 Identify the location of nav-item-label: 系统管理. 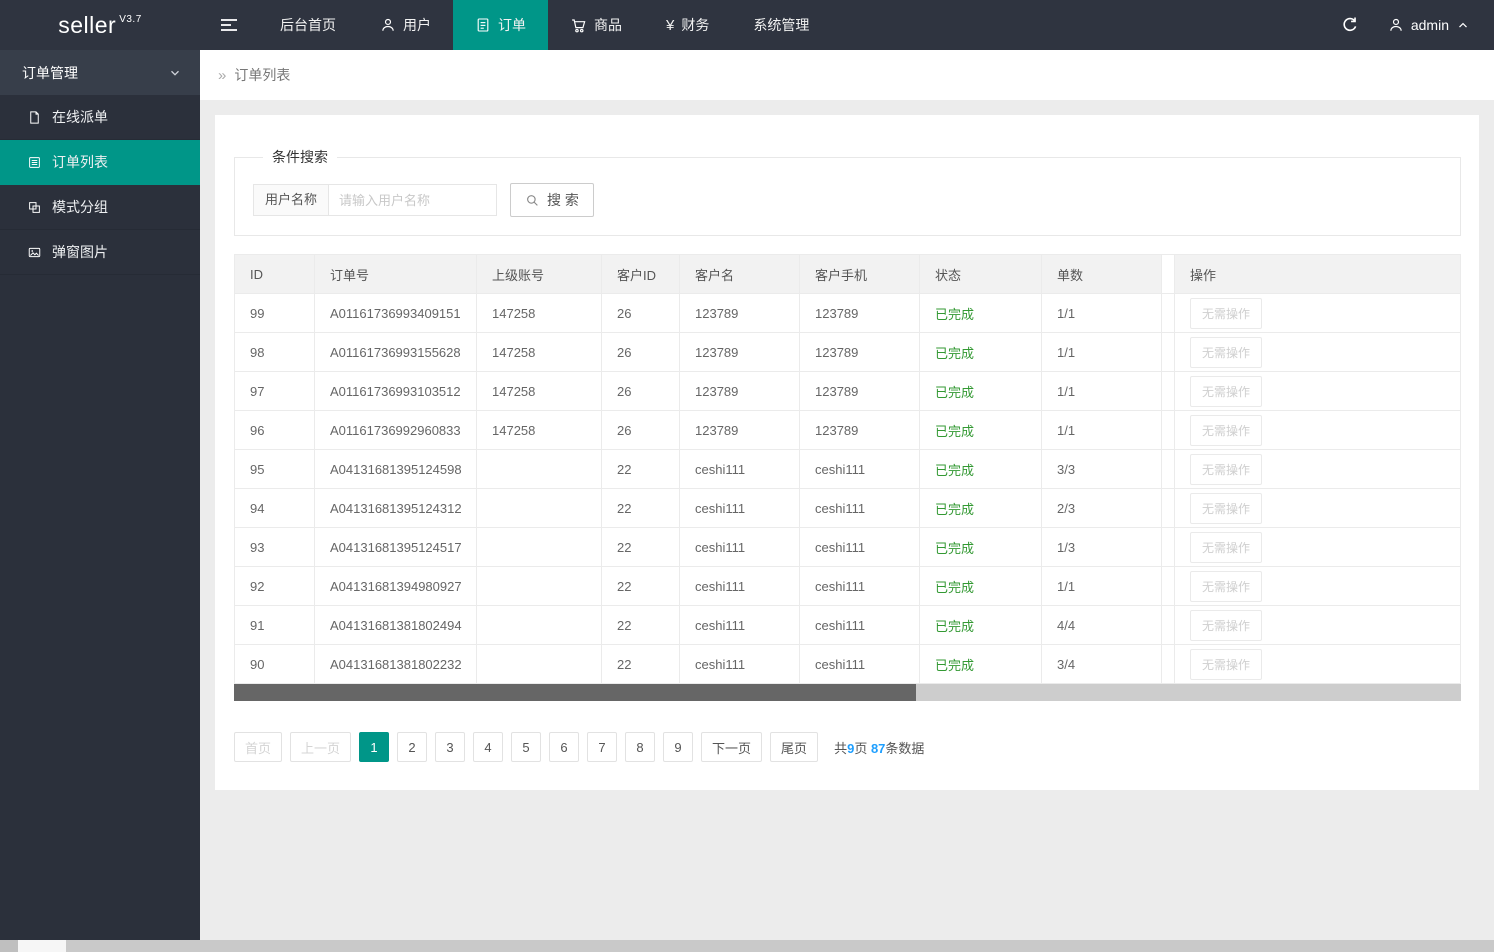
(781, 25).